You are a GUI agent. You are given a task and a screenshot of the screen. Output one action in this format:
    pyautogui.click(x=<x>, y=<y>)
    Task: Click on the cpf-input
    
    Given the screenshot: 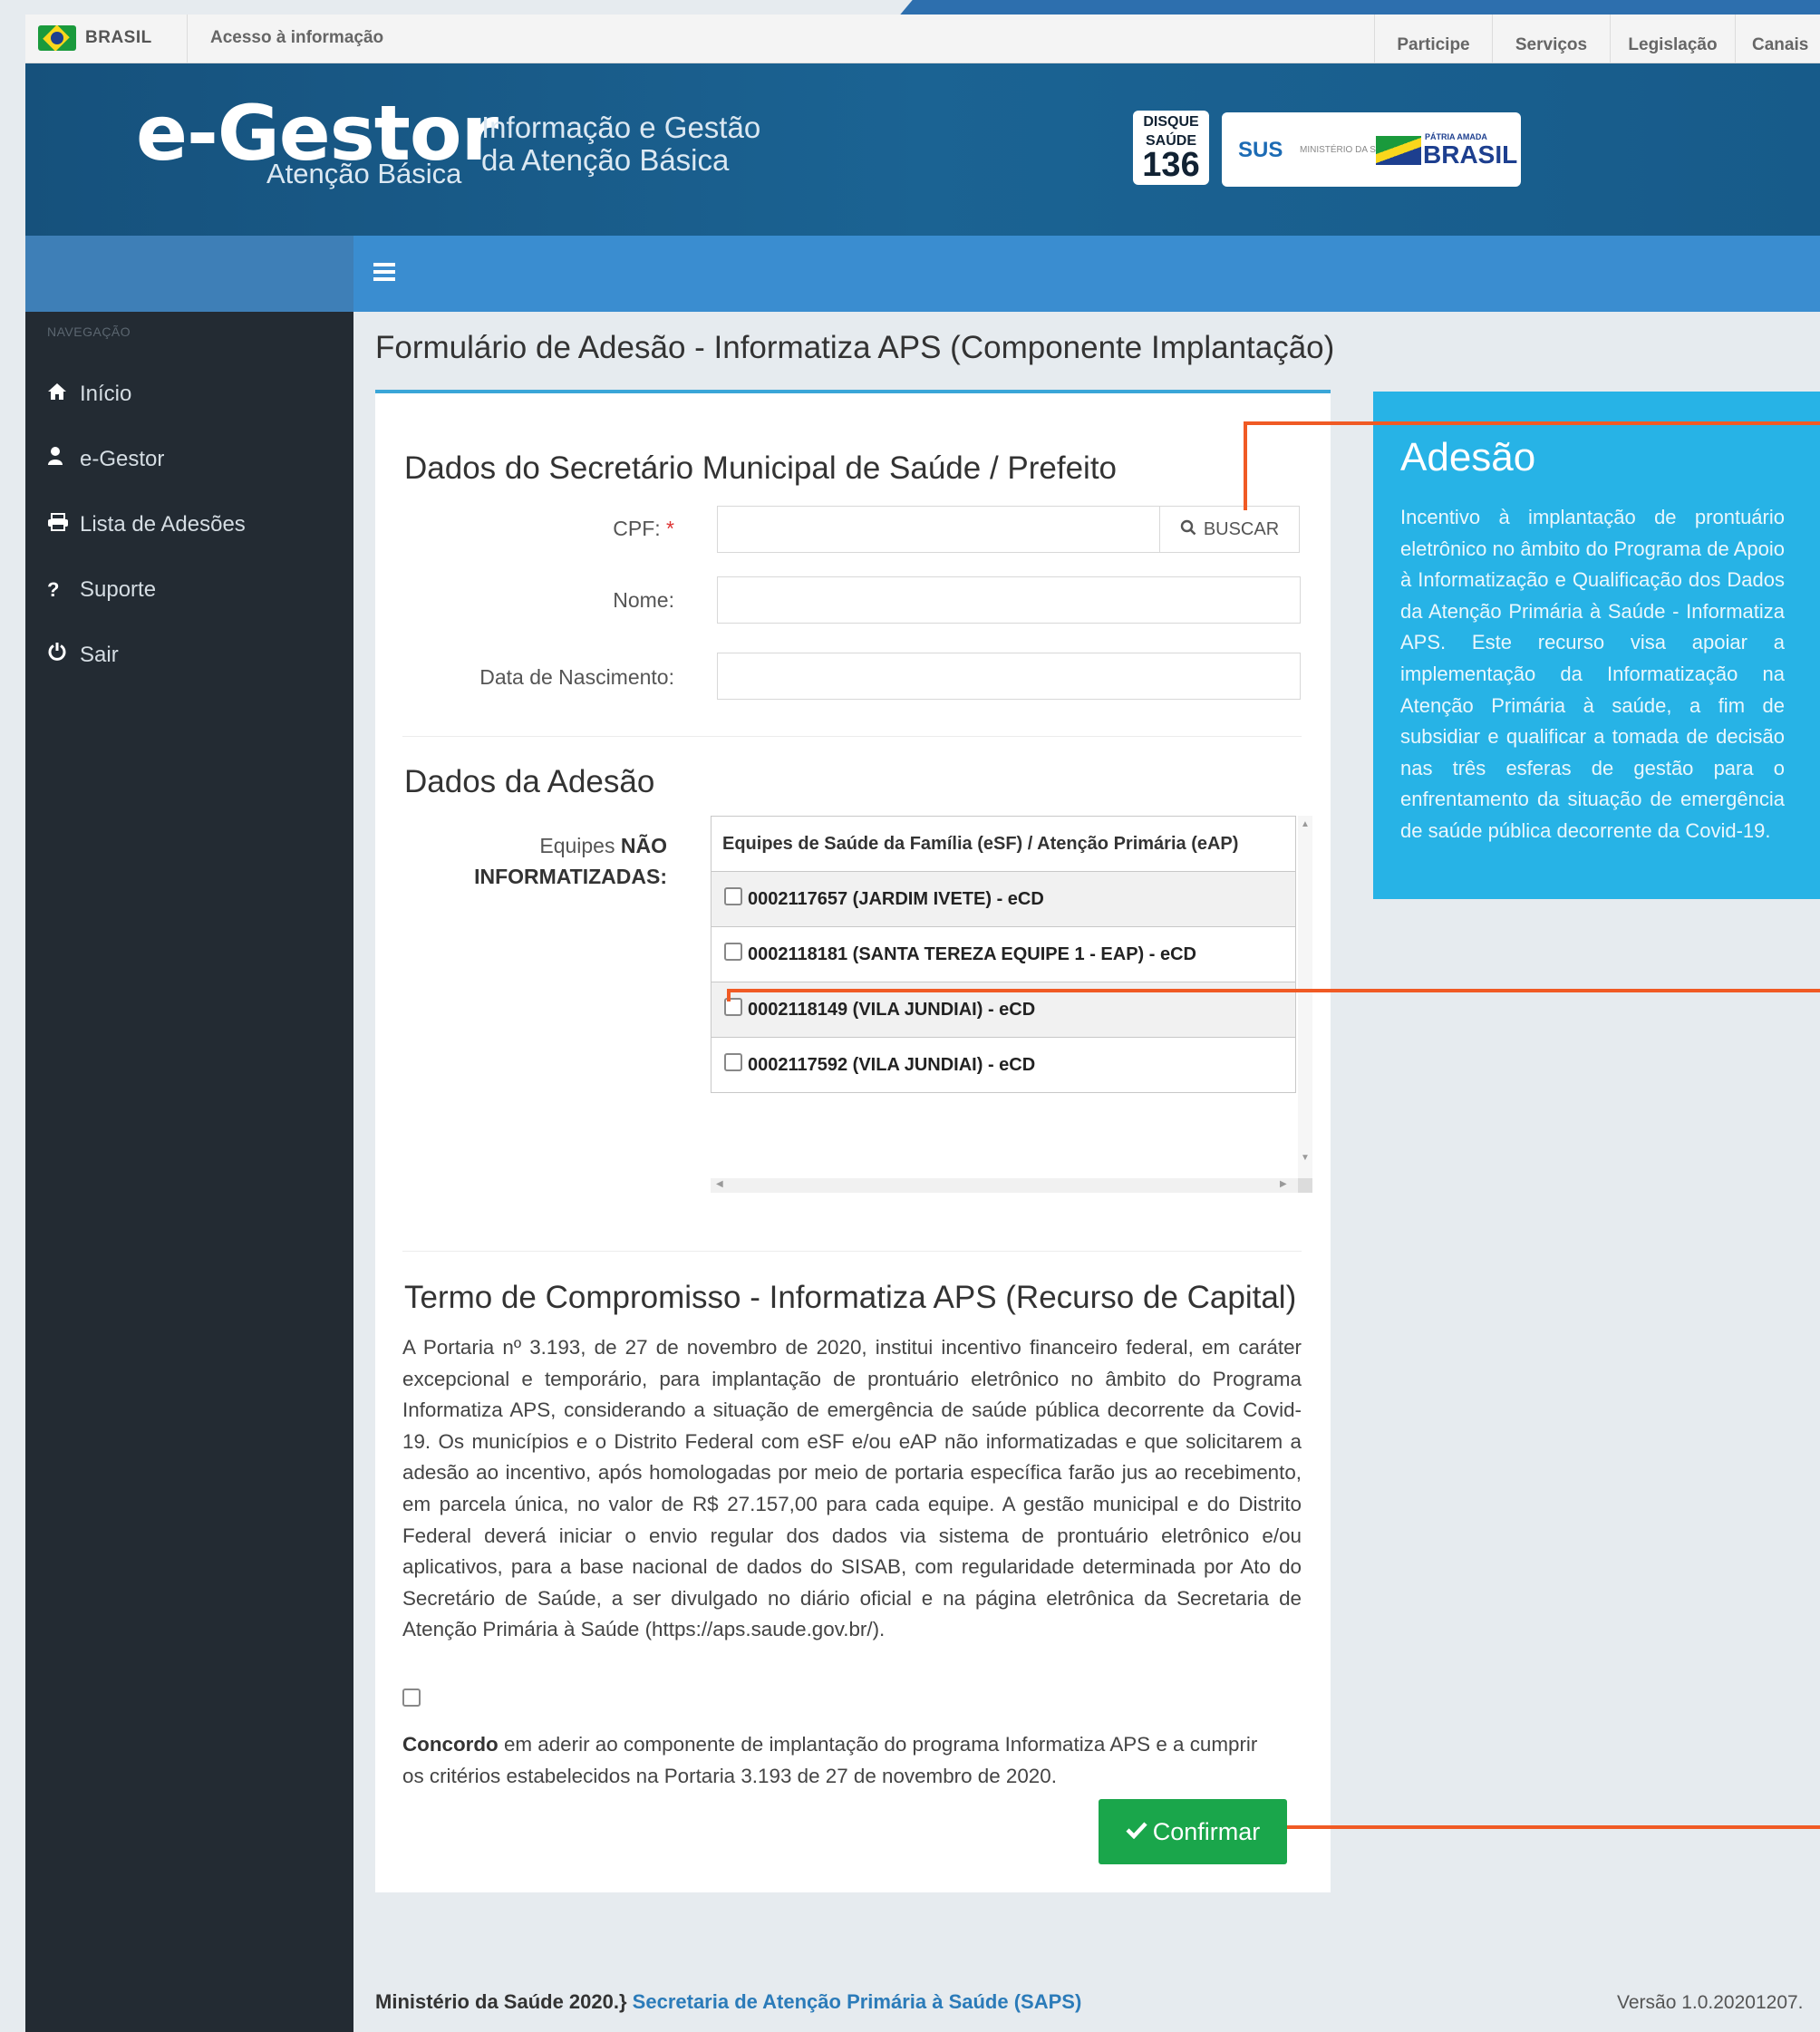 What is the action you would take?
    pyautogui.click(x=939, y=529)
    